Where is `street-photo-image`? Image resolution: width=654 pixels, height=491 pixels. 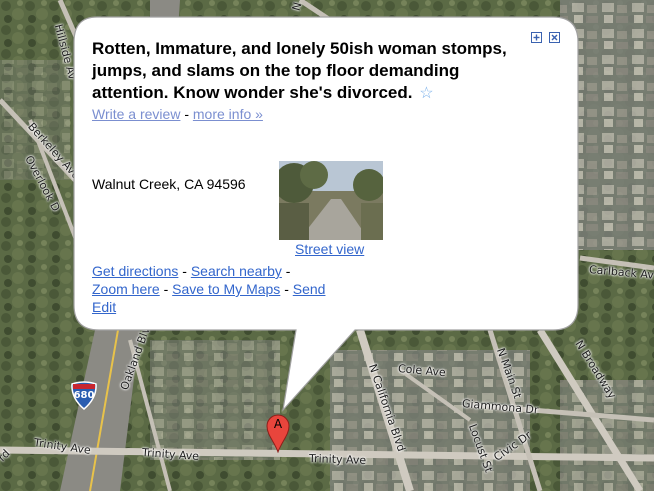 street-photo-image is located at coordinates (331, 200).